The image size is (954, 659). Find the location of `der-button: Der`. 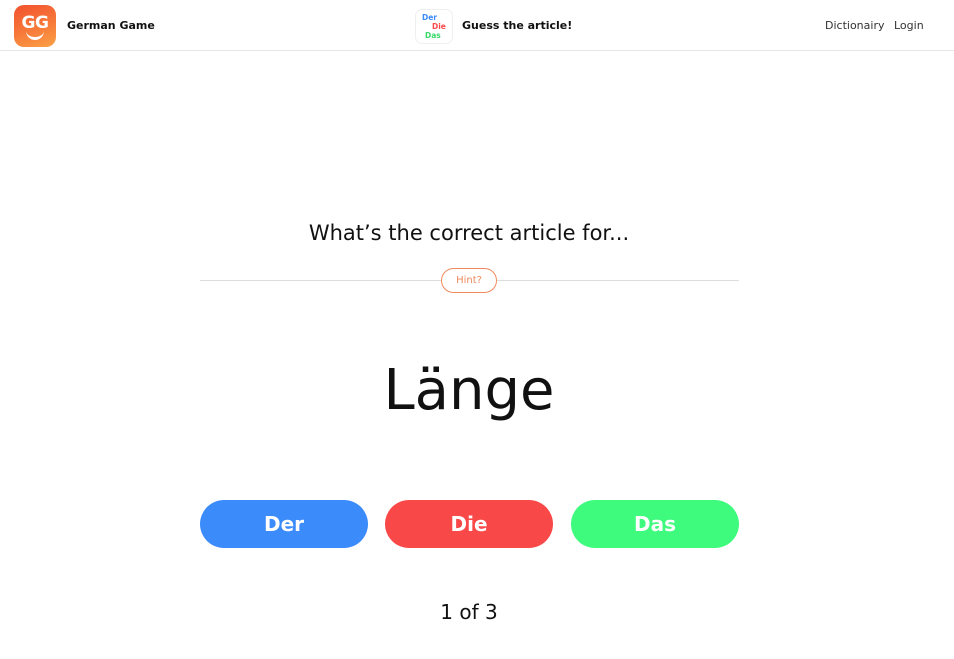

der-button: Der is located at coordinates (284, 524).